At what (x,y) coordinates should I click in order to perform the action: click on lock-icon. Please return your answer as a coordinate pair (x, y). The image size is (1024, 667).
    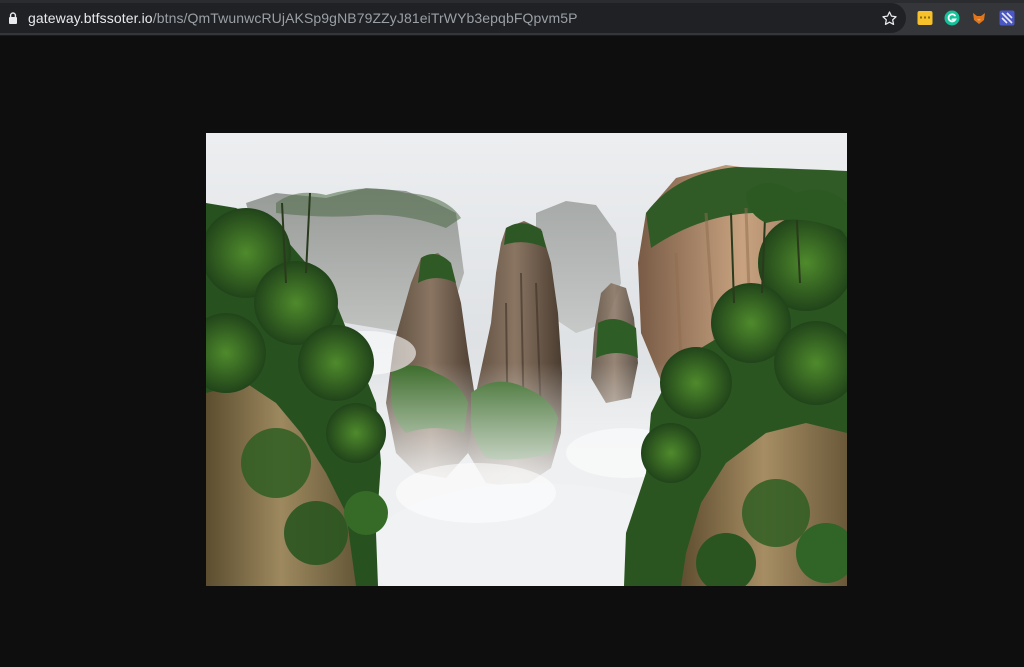
    Looking at the image, I should click on (13, 18).